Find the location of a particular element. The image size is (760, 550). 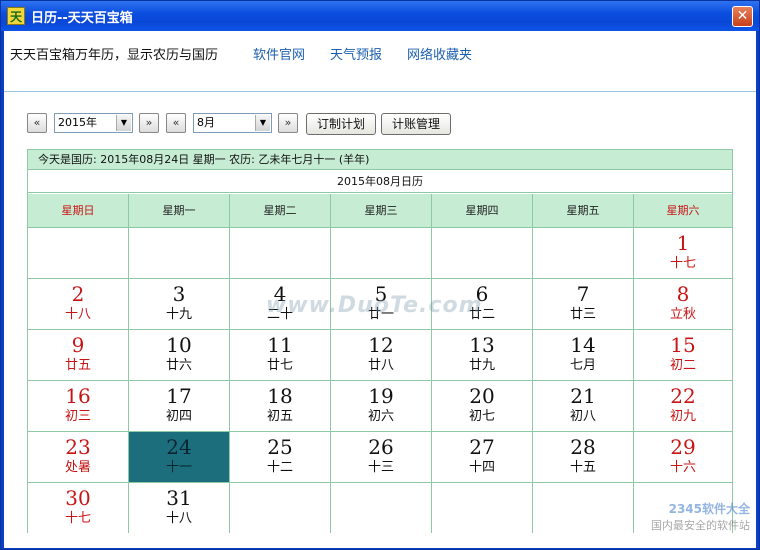

link-favorites: 网络收藏夹 is located at coordinates (439, 53).